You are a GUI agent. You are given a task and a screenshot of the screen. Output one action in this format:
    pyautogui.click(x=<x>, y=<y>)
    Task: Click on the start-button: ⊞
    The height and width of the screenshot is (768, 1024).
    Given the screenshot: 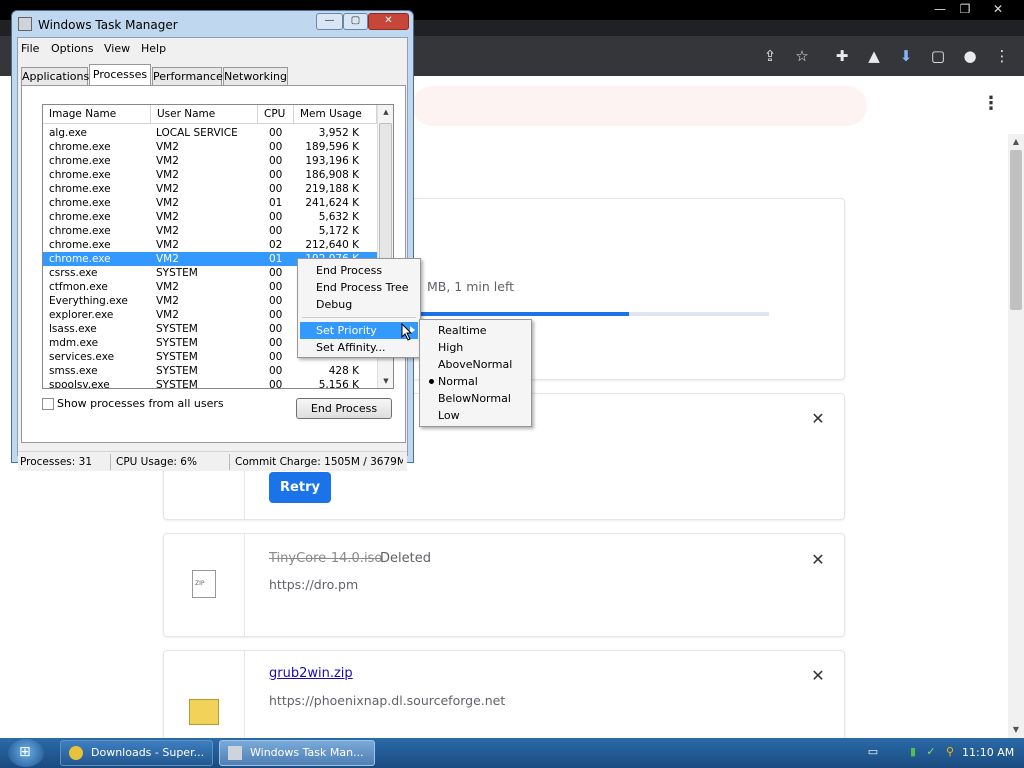 What is the action you would take?
    pyautogui.click(x=26, y=753)
    